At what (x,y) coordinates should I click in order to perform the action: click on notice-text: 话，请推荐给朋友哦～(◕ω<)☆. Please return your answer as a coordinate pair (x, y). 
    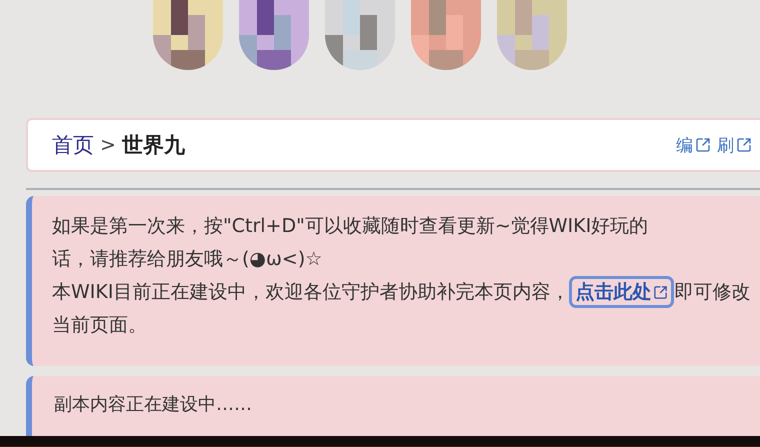
    Looking at the image, I should click on (188, 259).